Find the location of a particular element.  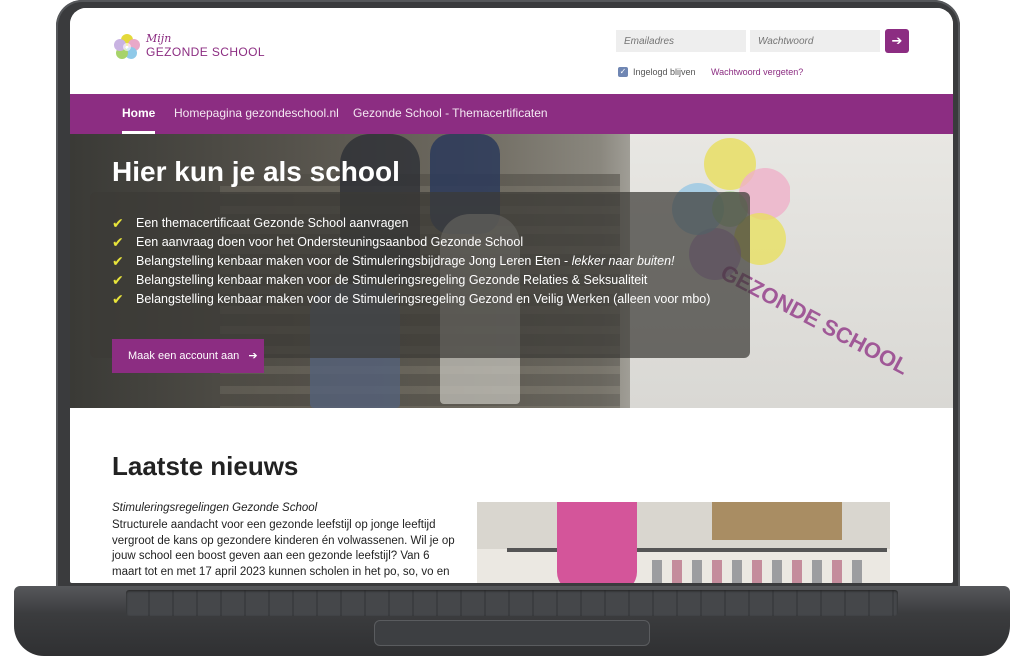

forgot-password-link: Wachtwoord vergeten? is located at coordinates (757, 72).